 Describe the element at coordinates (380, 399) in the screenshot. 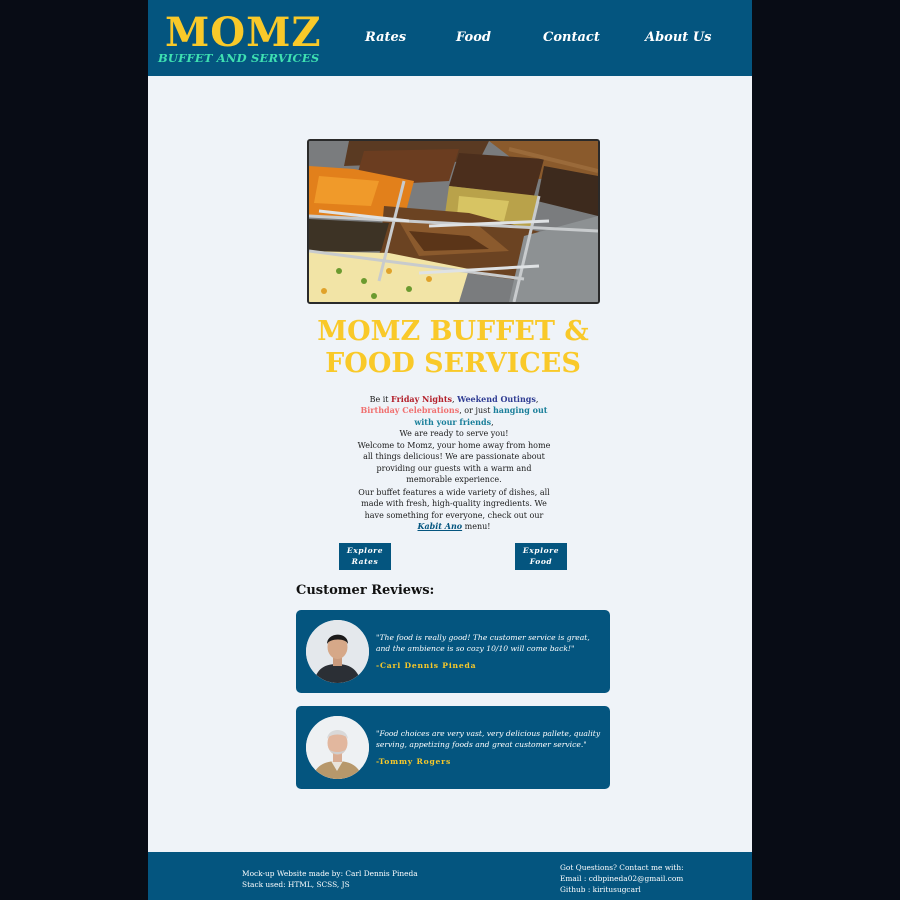

I see `intro-text: Be it` at that location.